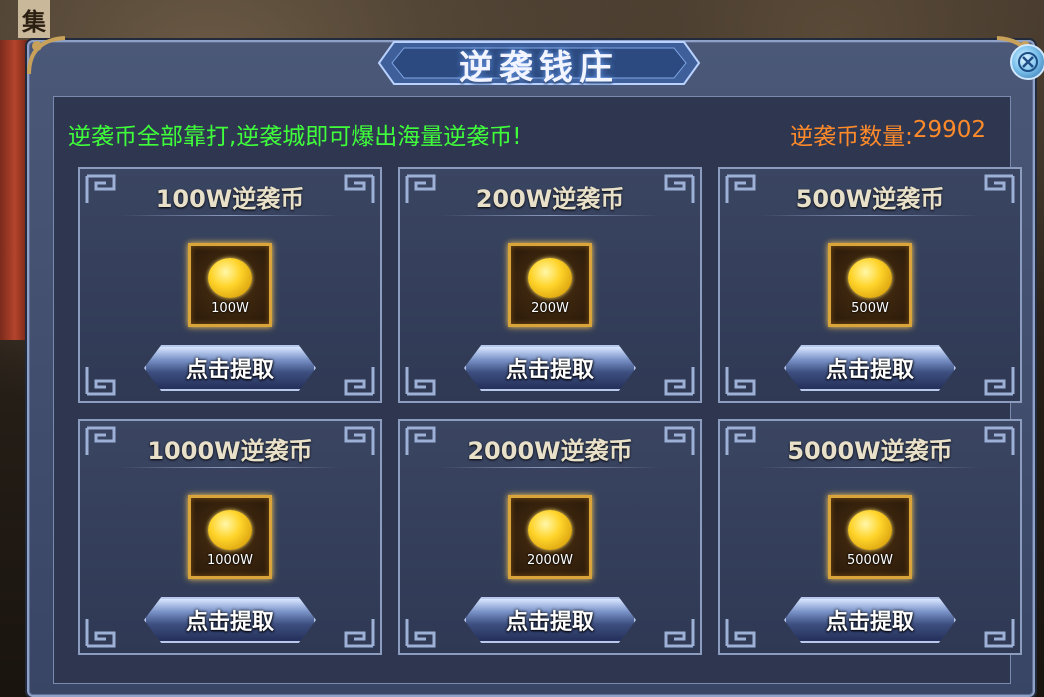 This screenshot has height=697, width=1044. I want to click on coin-count: 逆袭币数量: 29902, so click(888, 134).